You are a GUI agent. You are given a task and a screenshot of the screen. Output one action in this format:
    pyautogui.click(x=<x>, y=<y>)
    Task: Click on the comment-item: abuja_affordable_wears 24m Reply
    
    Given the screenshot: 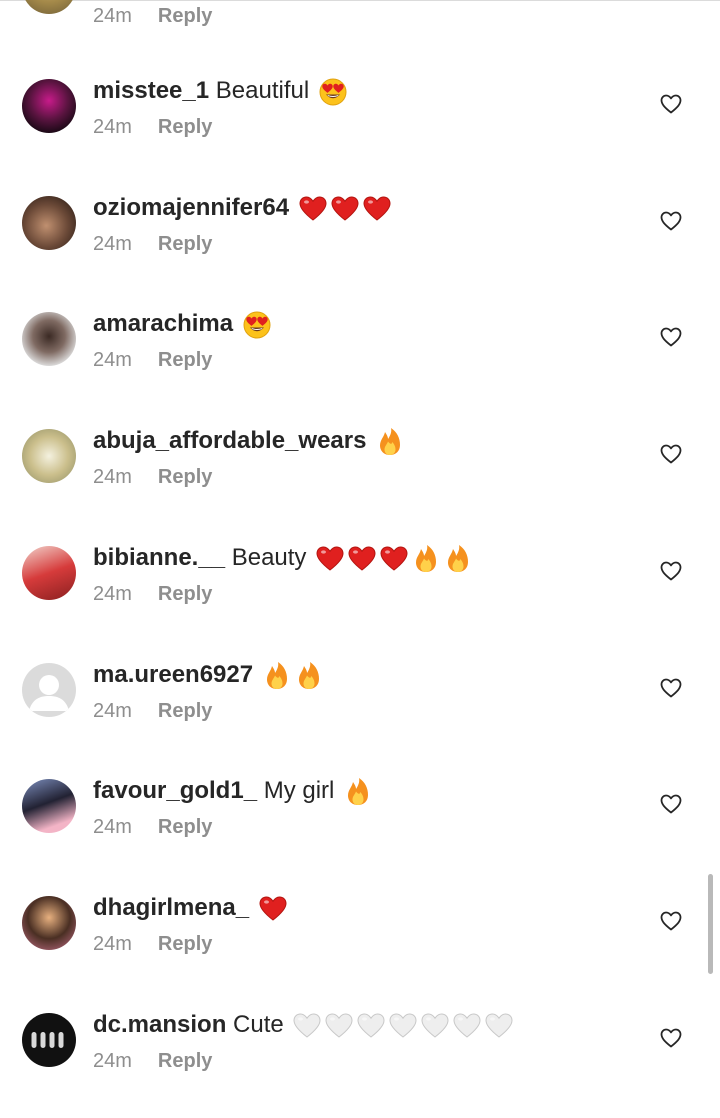 What is the action you would take?
    pyautogui.click(x=360, y=482)
    